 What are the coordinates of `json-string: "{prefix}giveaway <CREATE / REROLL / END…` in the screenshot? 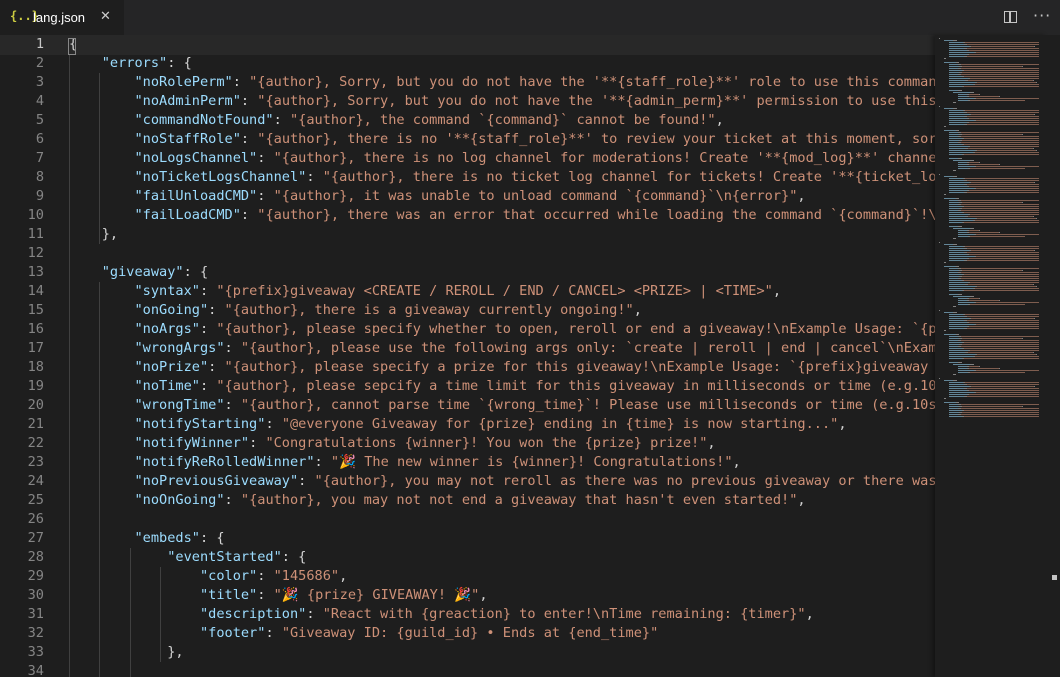 It's located at (494, 291).